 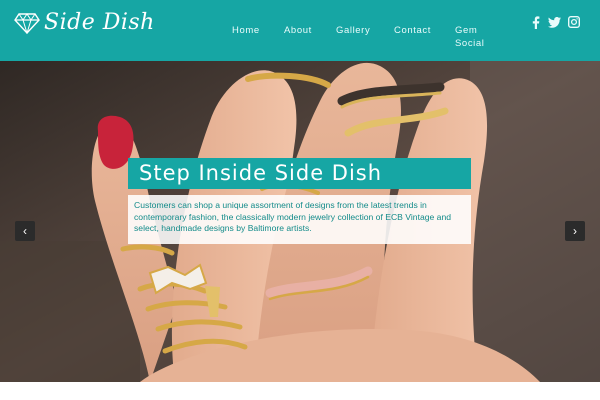 I want to click on nav-gem-social: Gem Social, so click(x=471, y=37).